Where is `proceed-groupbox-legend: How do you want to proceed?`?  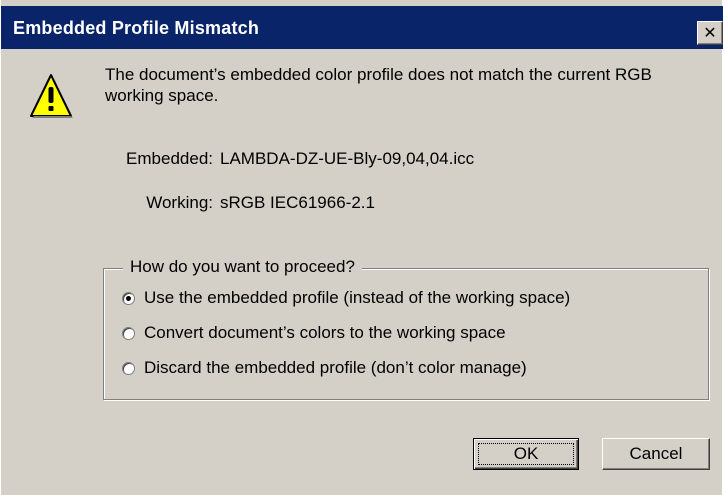
proceed-groupbox-legend: How do you want to proceed? is located at coordinates (242, 267).